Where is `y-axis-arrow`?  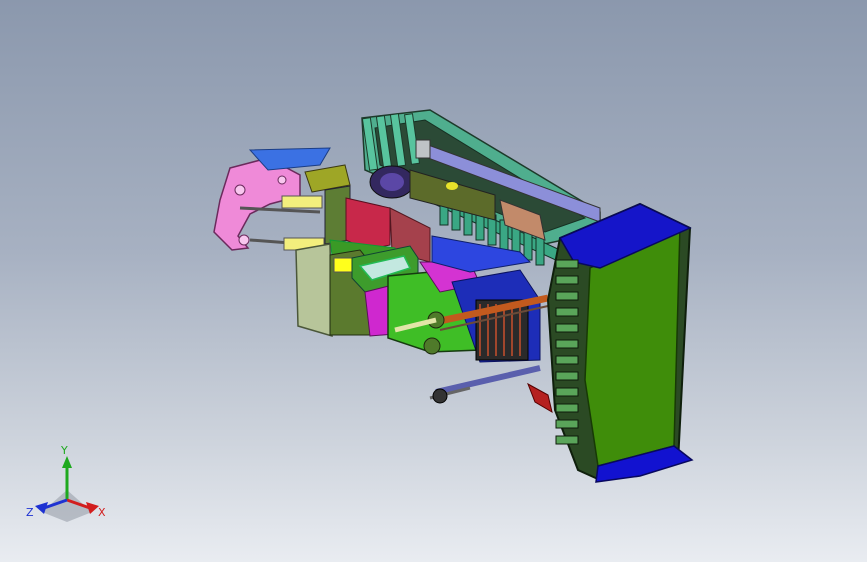
y-axis-arrow is located at coordinates (67, 462).